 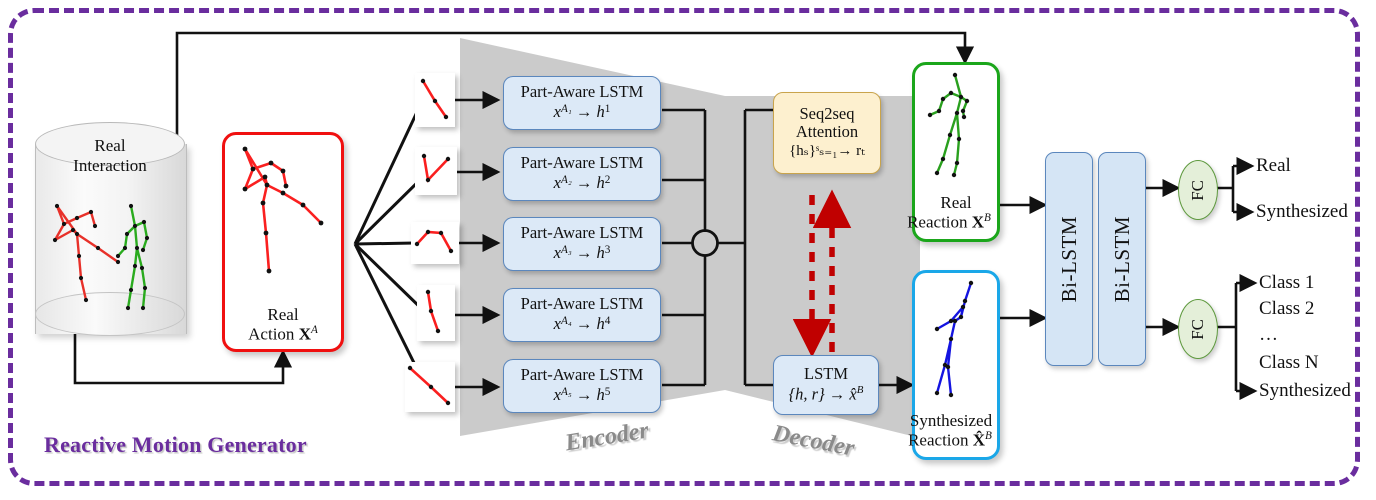 What do you see at coordinates (988, 436) in the screenshot?
I see `synth-reaction-superscript: B` at bounding box center [988, 436].